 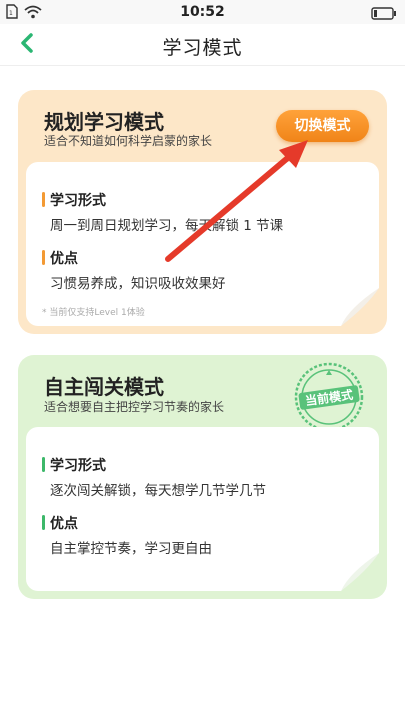 What do you see at coordinates (202, 48) in the screenshot?
I see `page-title: 学习模式` at bounding box center [202, 48].